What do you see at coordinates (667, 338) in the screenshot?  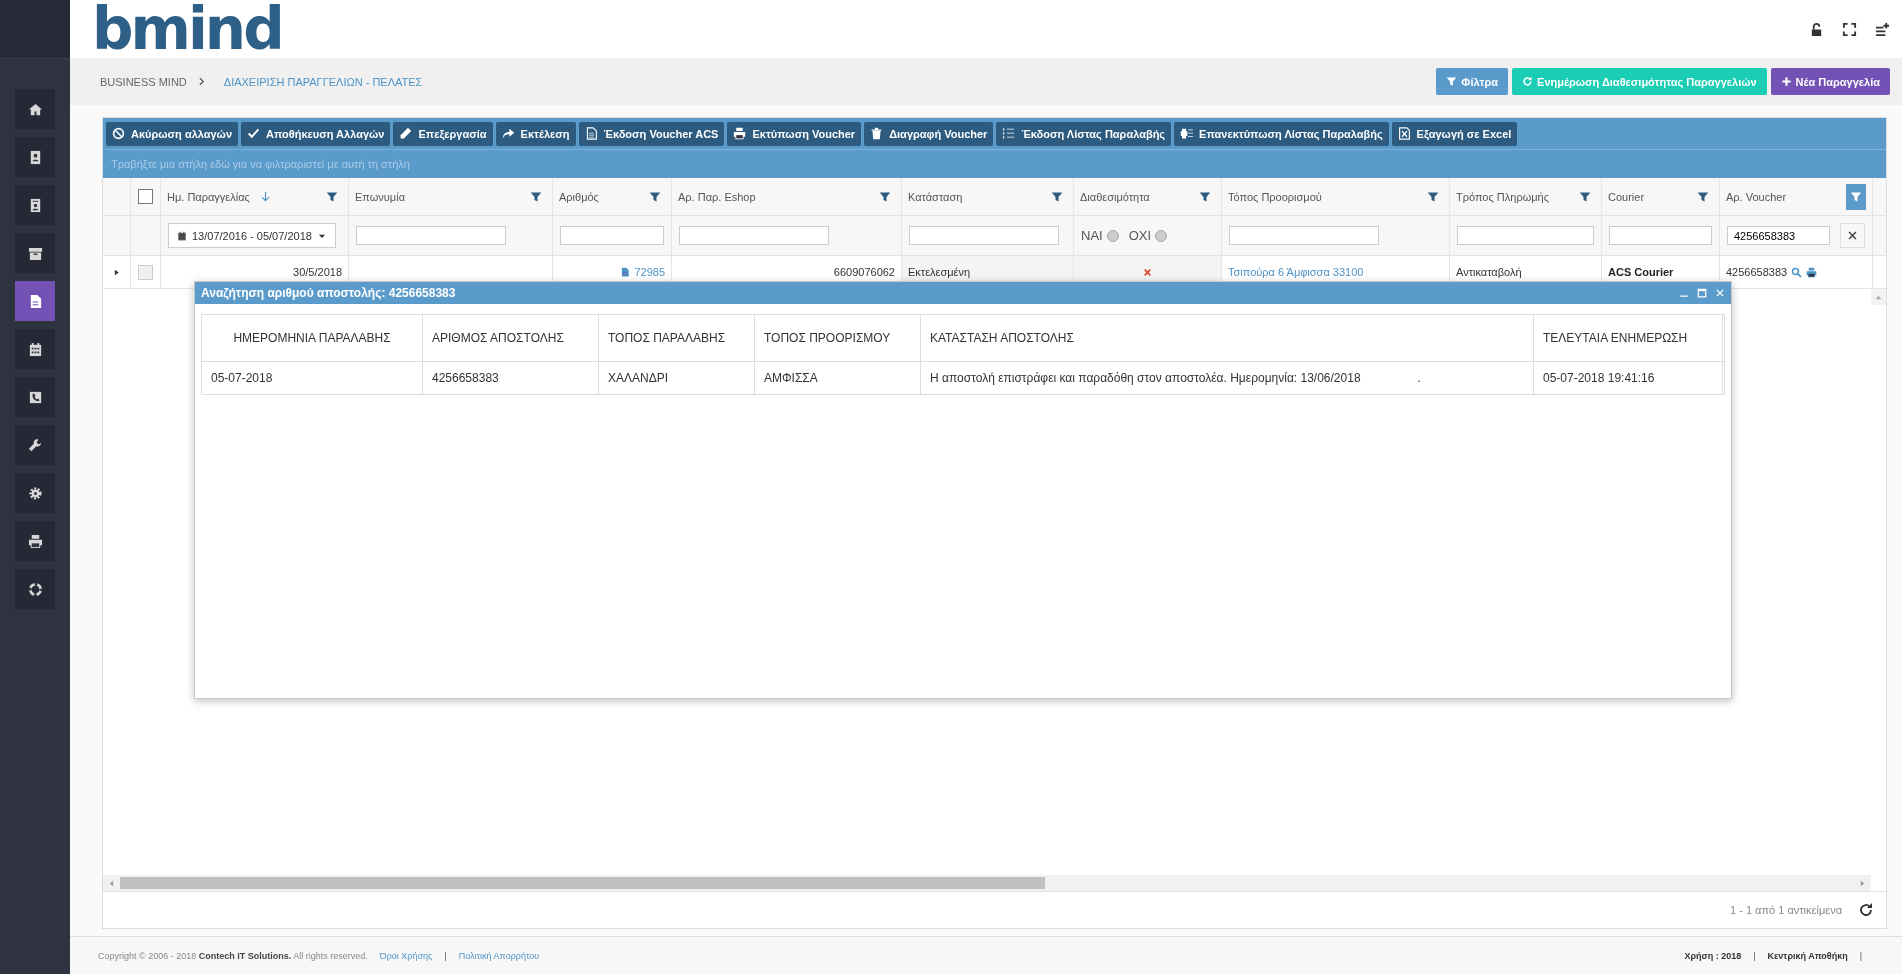 I see `column-header: ΤΟΠΟΣ ΠΑΡΑΛΑΒΗΣ` at bounding box center [667, 338].